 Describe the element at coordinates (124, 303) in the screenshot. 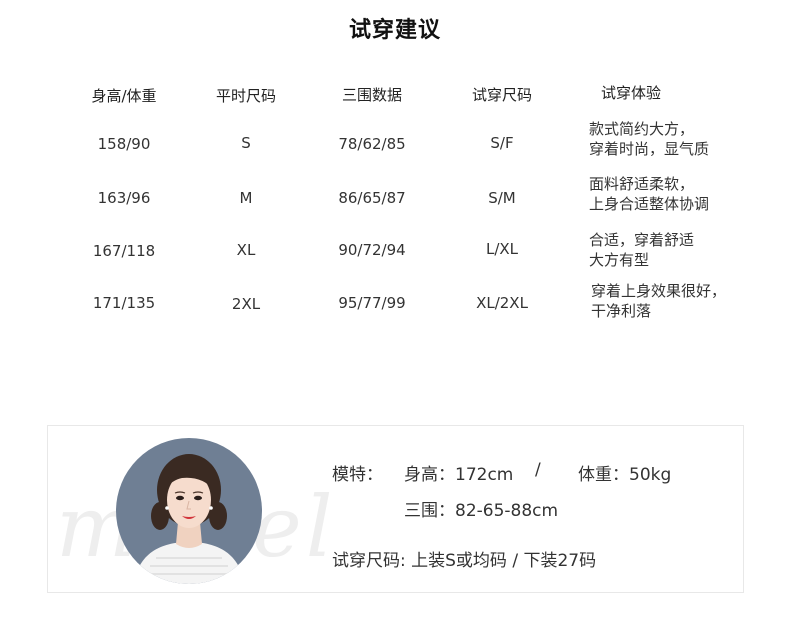

I see `table-cell: 171/135` at that location.